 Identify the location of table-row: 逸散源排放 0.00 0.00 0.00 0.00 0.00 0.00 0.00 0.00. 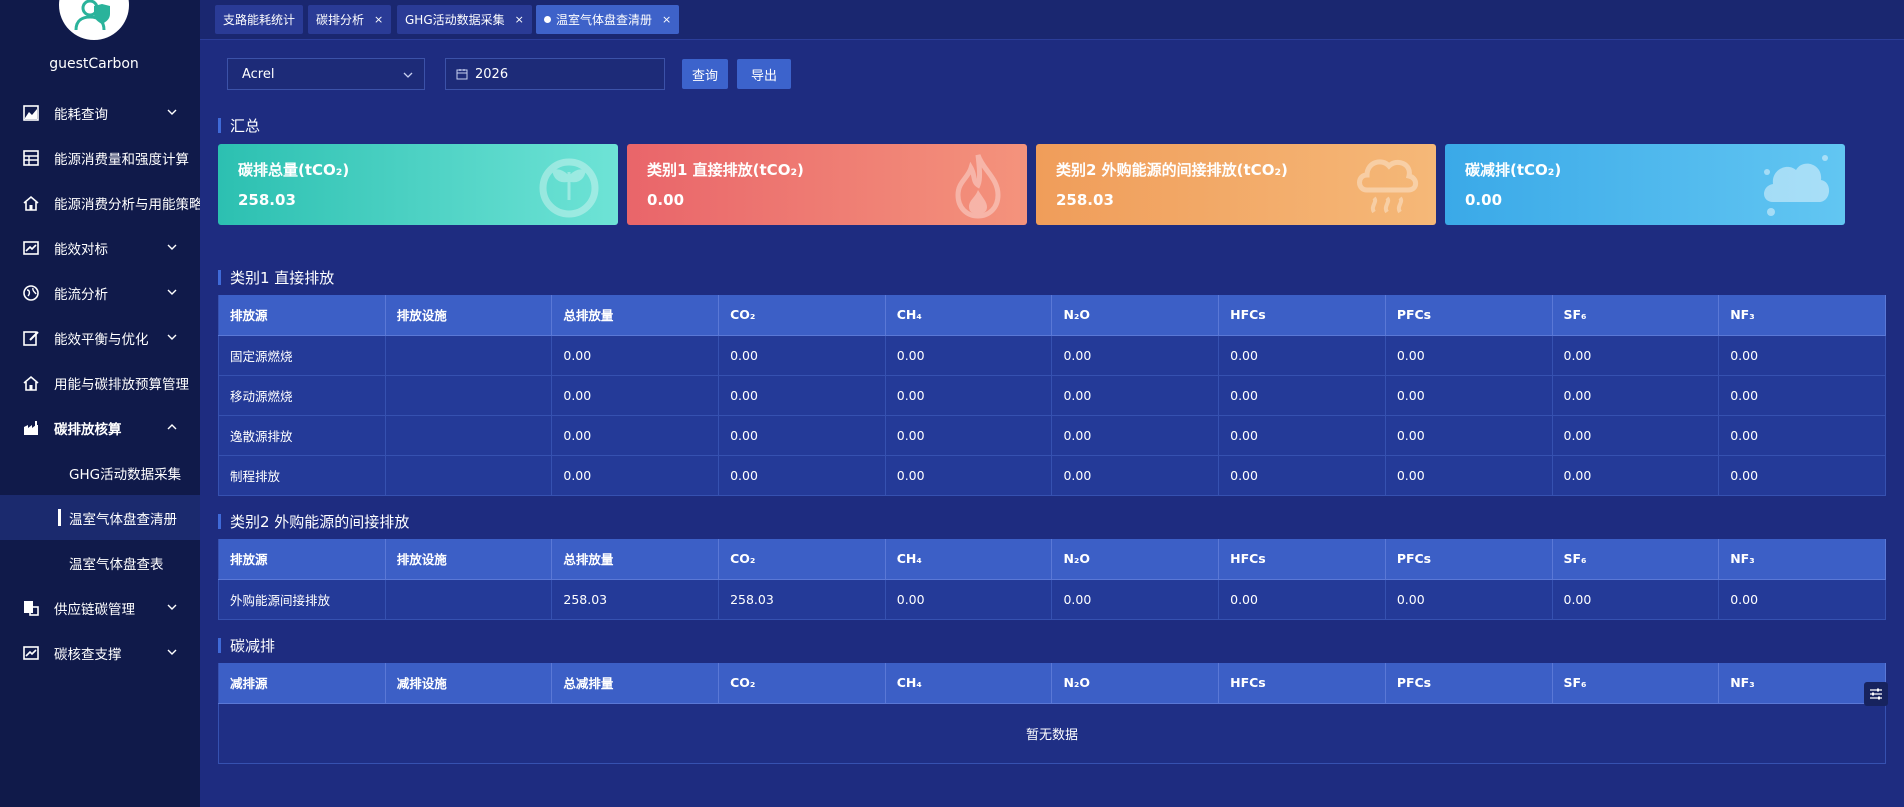
(1052, 435).